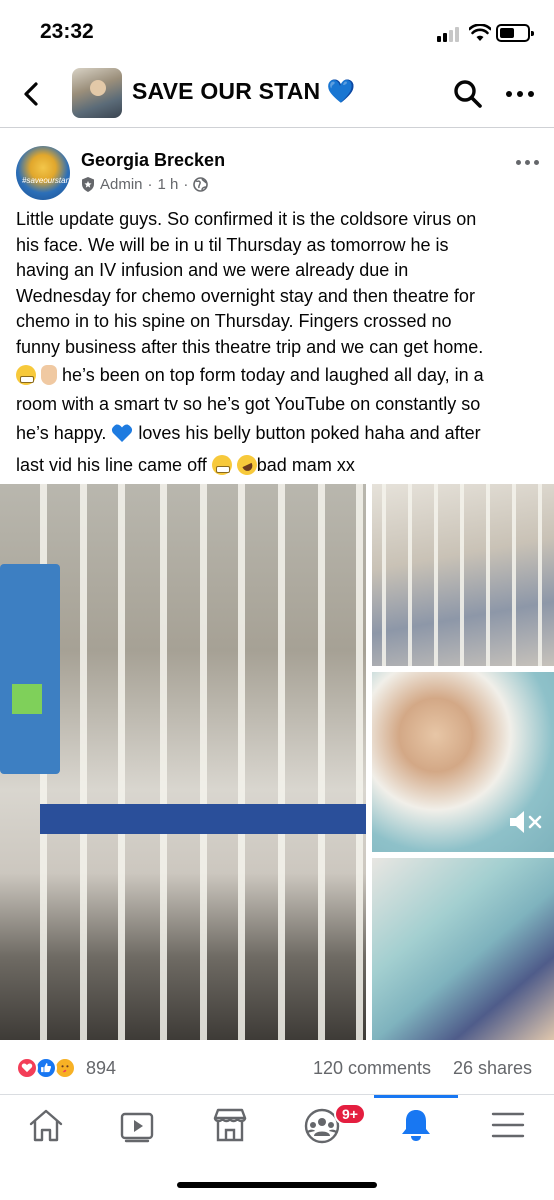 The height and width of the screenshot is (1200, 554). What do you see at coordinates (492, 1068) in the screenshot?
I see `share-count: 26 shares` at bounding box center [492, 1068].